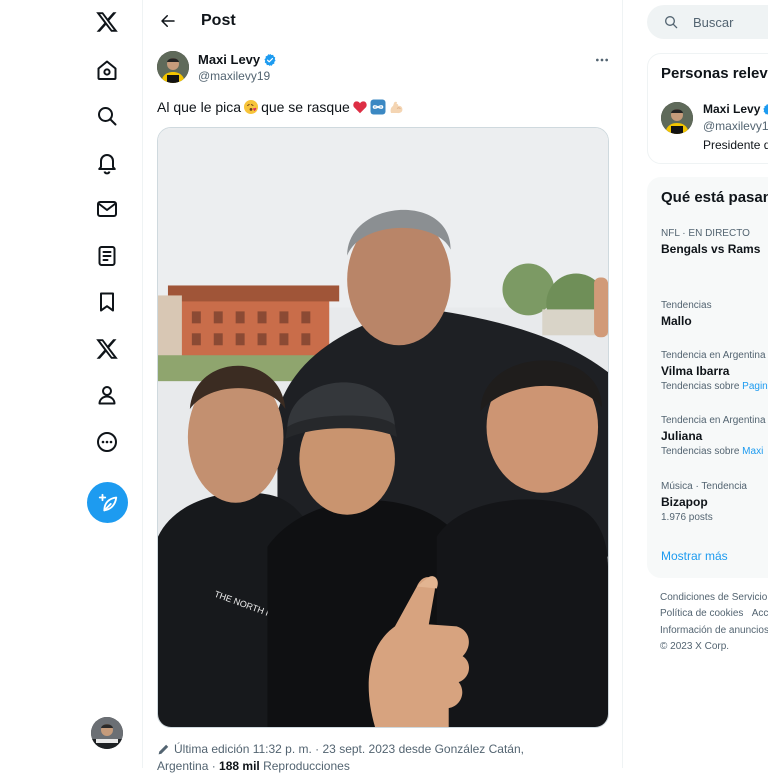 The image size is (768, 773). I want to click on footer-ads-info-link: Información de anuncios, so click(714, 630).